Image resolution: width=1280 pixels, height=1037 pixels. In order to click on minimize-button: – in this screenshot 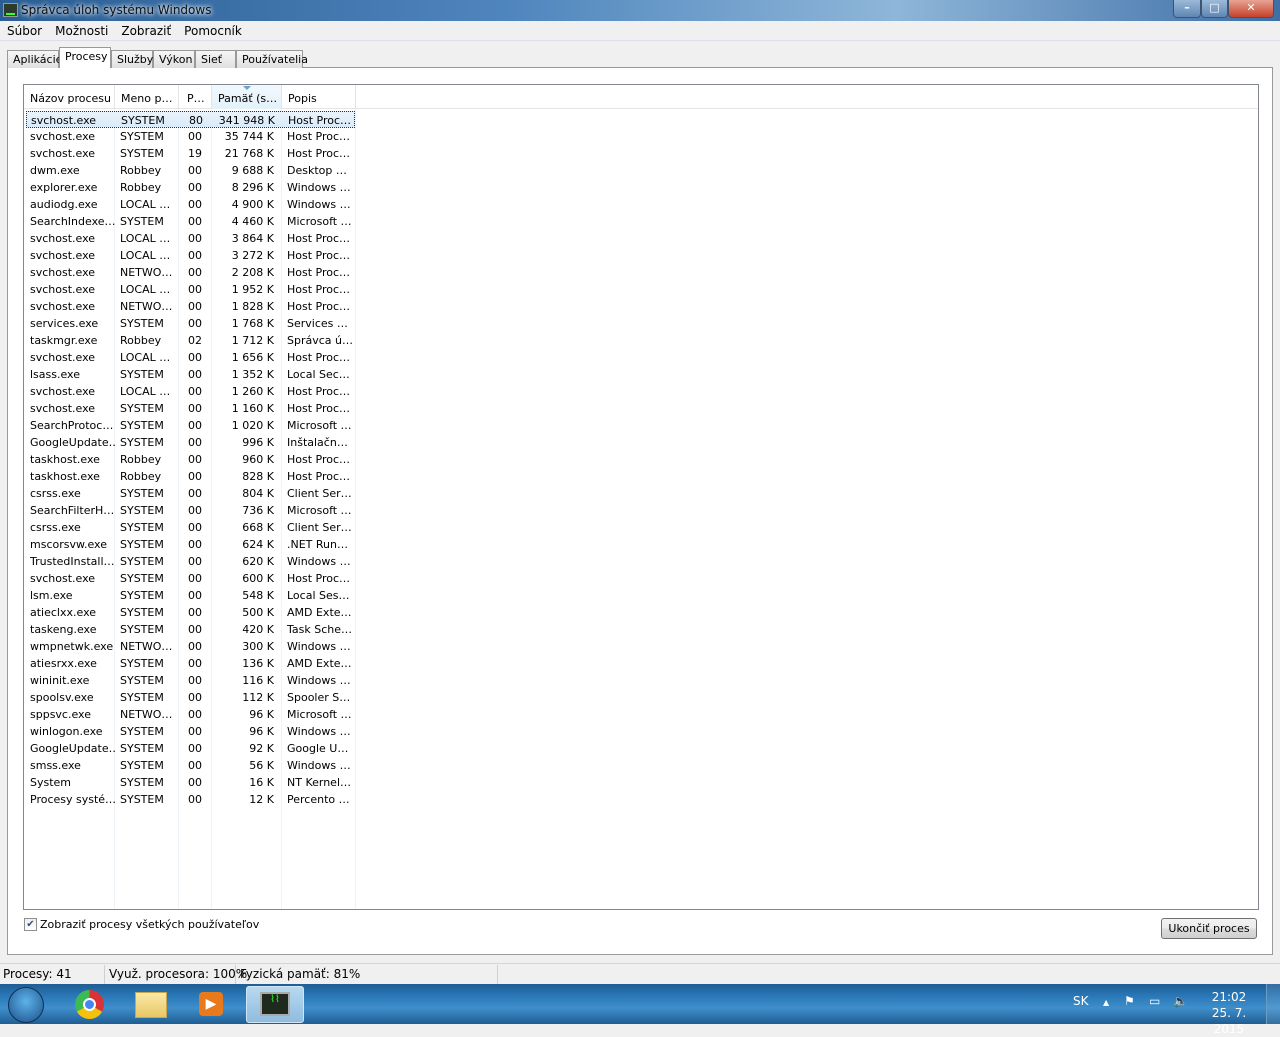, I will do `click(1187, 9)`.